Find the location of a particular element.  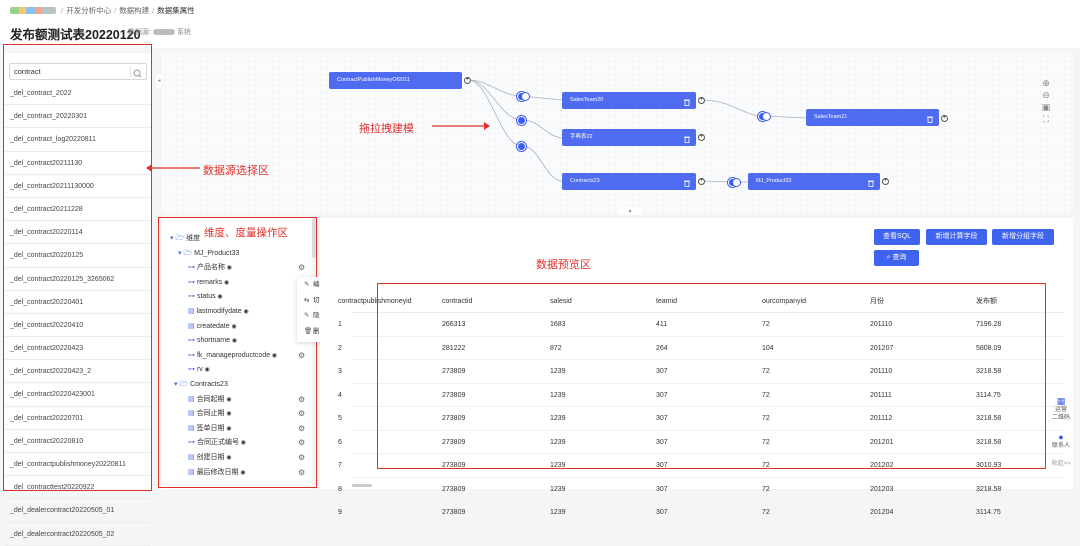

source-item: _del_dealercontract20220505_02 is located at coordinates (78, 534).